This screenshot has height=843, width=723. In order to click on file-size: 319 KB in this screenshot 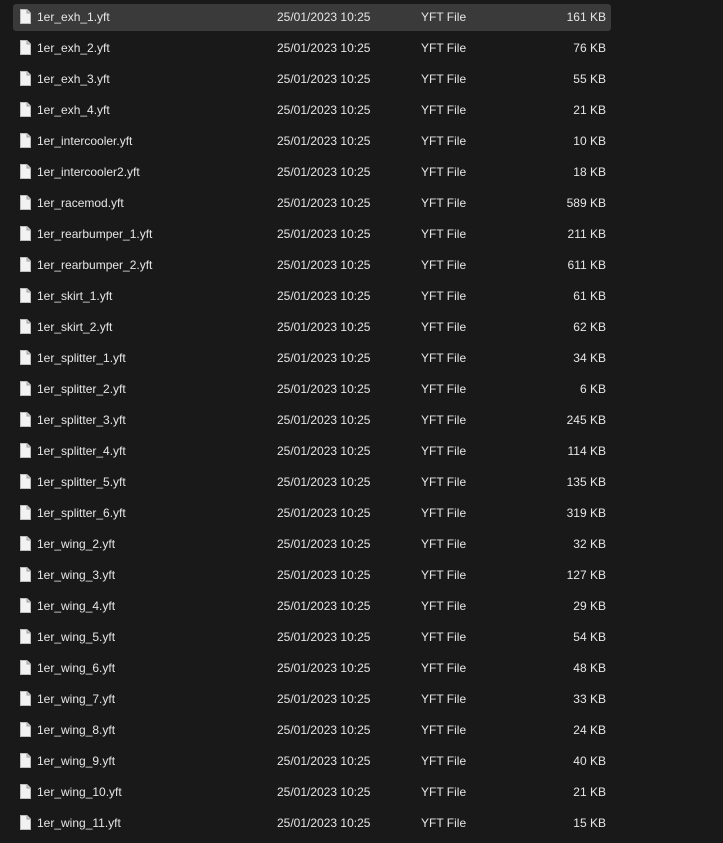, I will do `click(586, 513)`.